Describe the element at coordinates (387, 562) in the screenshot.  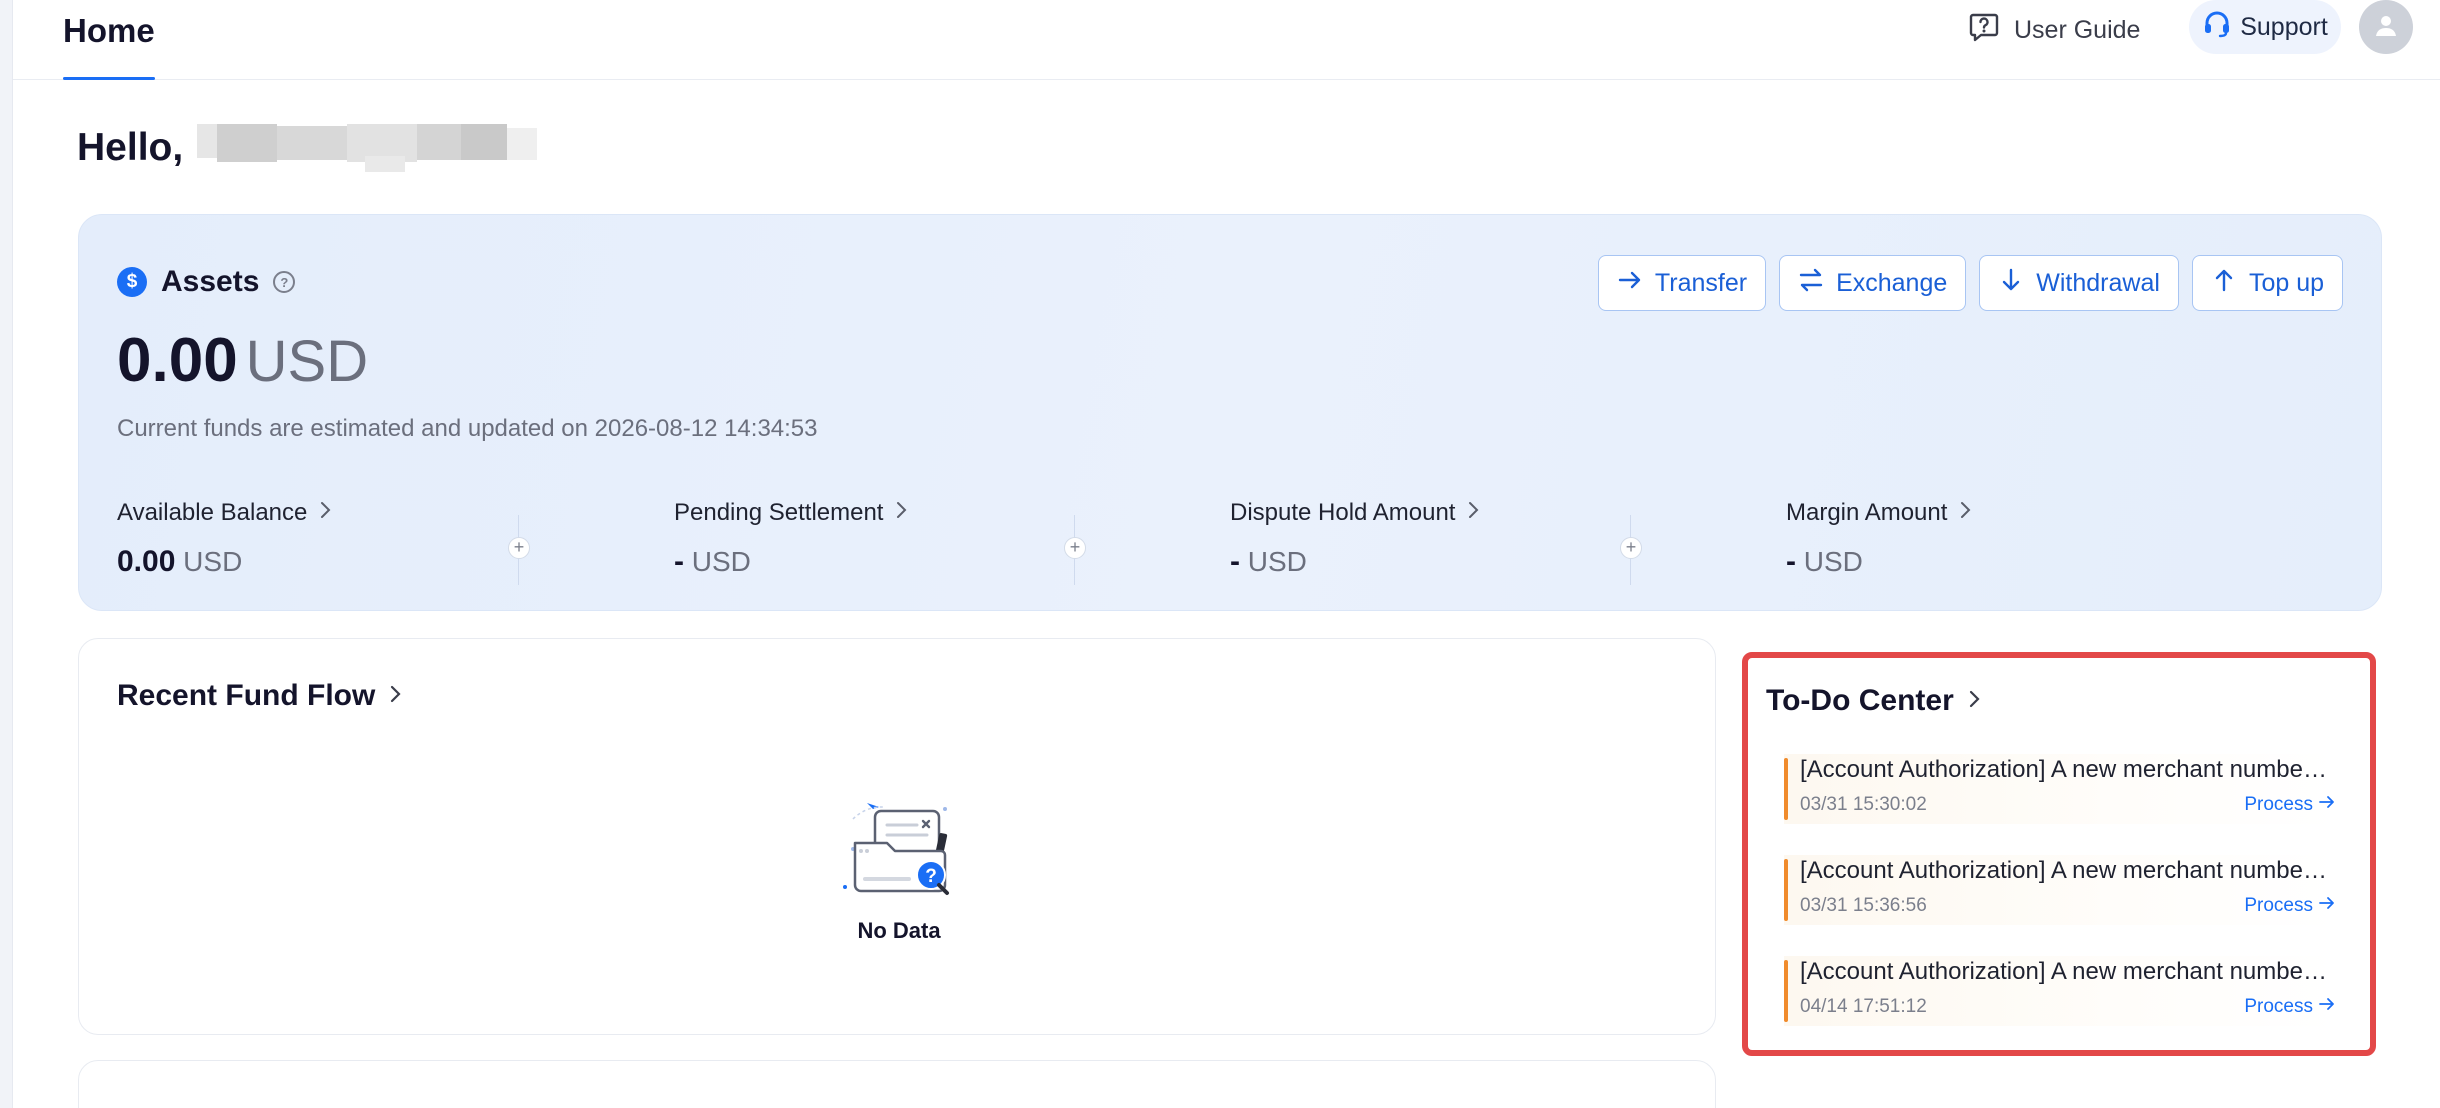
I see `metric-value: 0.00 USD` at that location.